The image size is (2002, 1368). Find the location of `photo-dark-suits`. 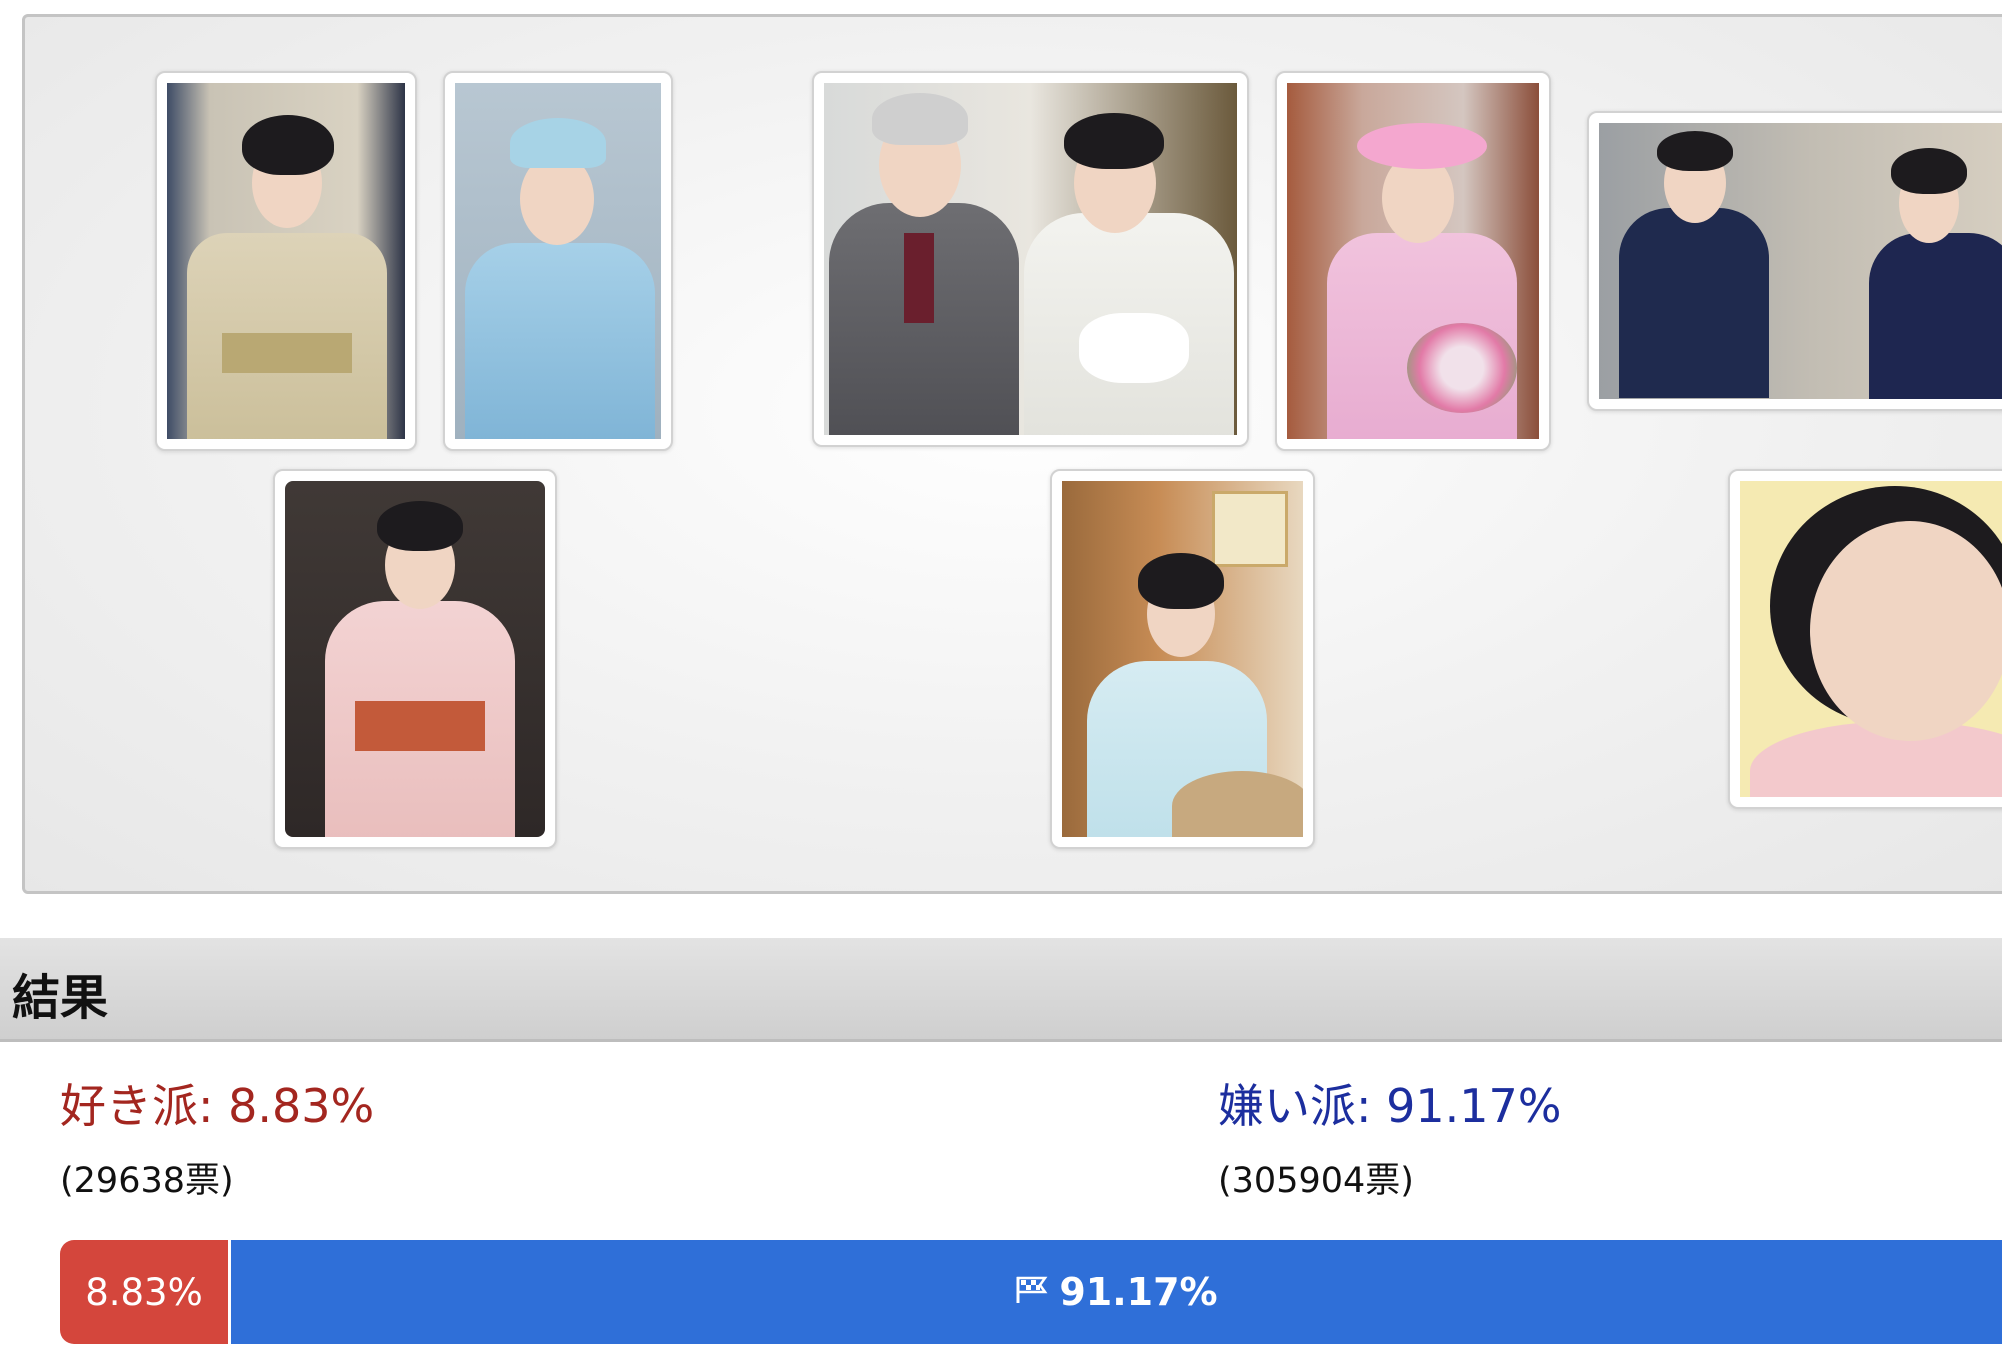

photo-dark-suits is located at coordinates (1800, 261).